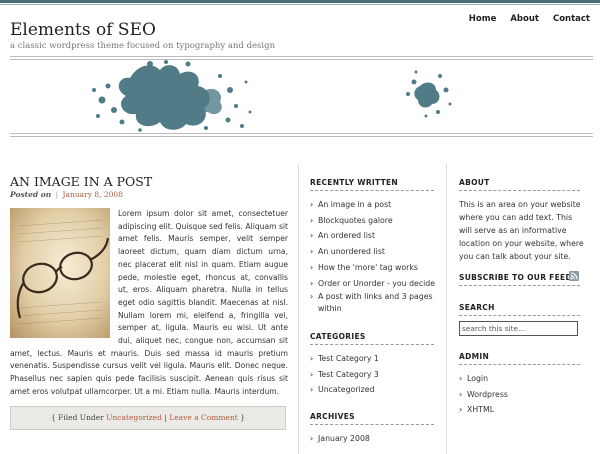  Describe the element at coordinates (374, 284) in the screenshot. I see `recent-post-link: Order or Unorder - you decide` at that location.